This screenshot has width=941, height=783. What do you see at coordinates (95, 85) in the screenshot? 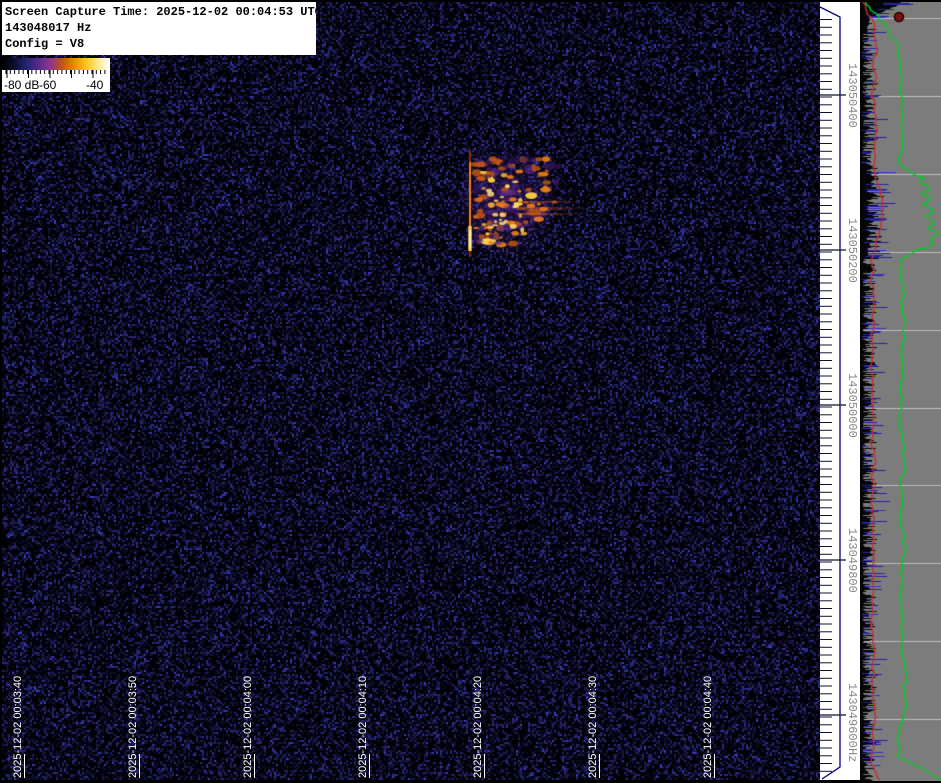
I see `db-label-40: -40` at bounding box center [95, 85].